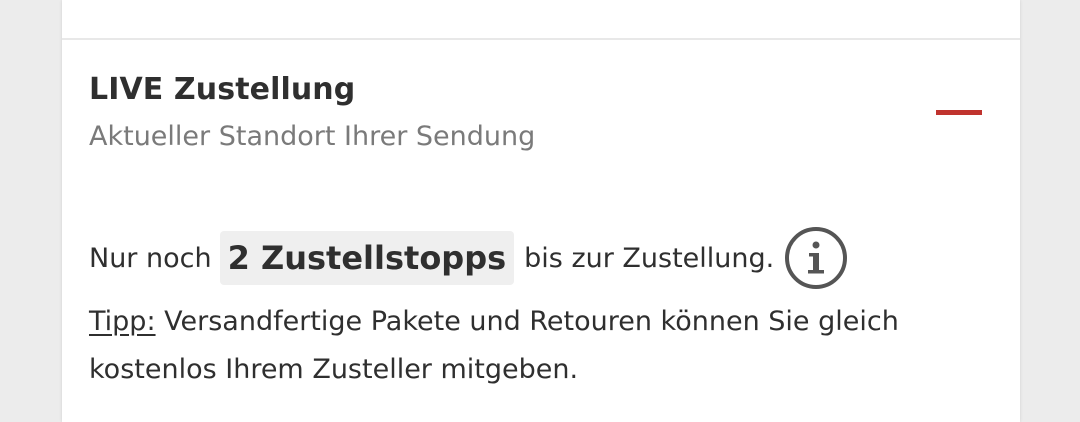 The image size is (1080, 422). I want to click on info-icon, so click(816, 258).